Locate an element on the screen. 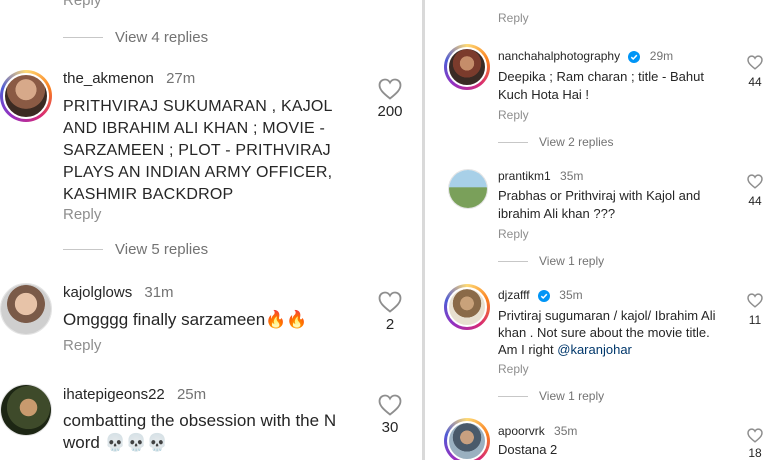 The width and height of the screenshot is (770, 460). comment-line: AND IBRAHIM ALI KHAN ; MOVIE - is located at coordinates (194, 128).